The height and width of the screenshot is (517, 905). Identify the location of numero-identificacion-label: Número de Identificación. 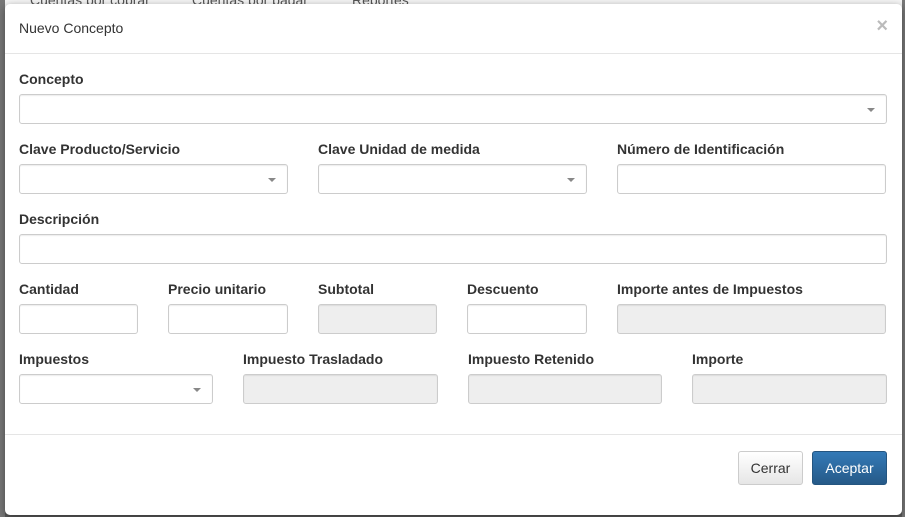
(701, 149).